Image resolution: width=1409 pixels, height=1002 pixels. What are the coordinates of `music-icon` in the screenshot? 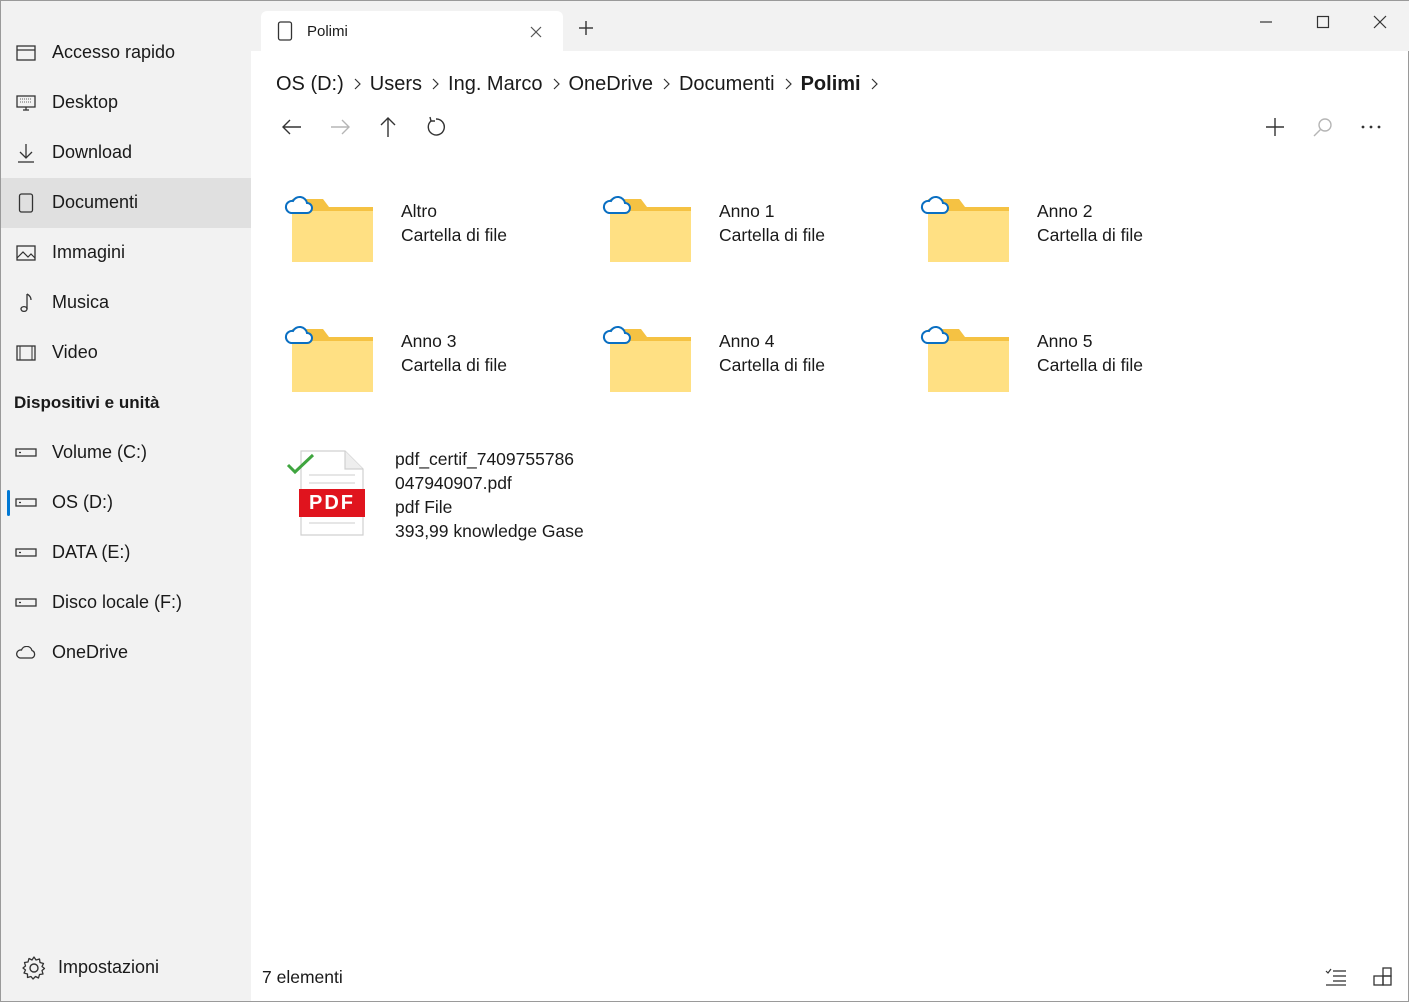 It's located at (26, 303).